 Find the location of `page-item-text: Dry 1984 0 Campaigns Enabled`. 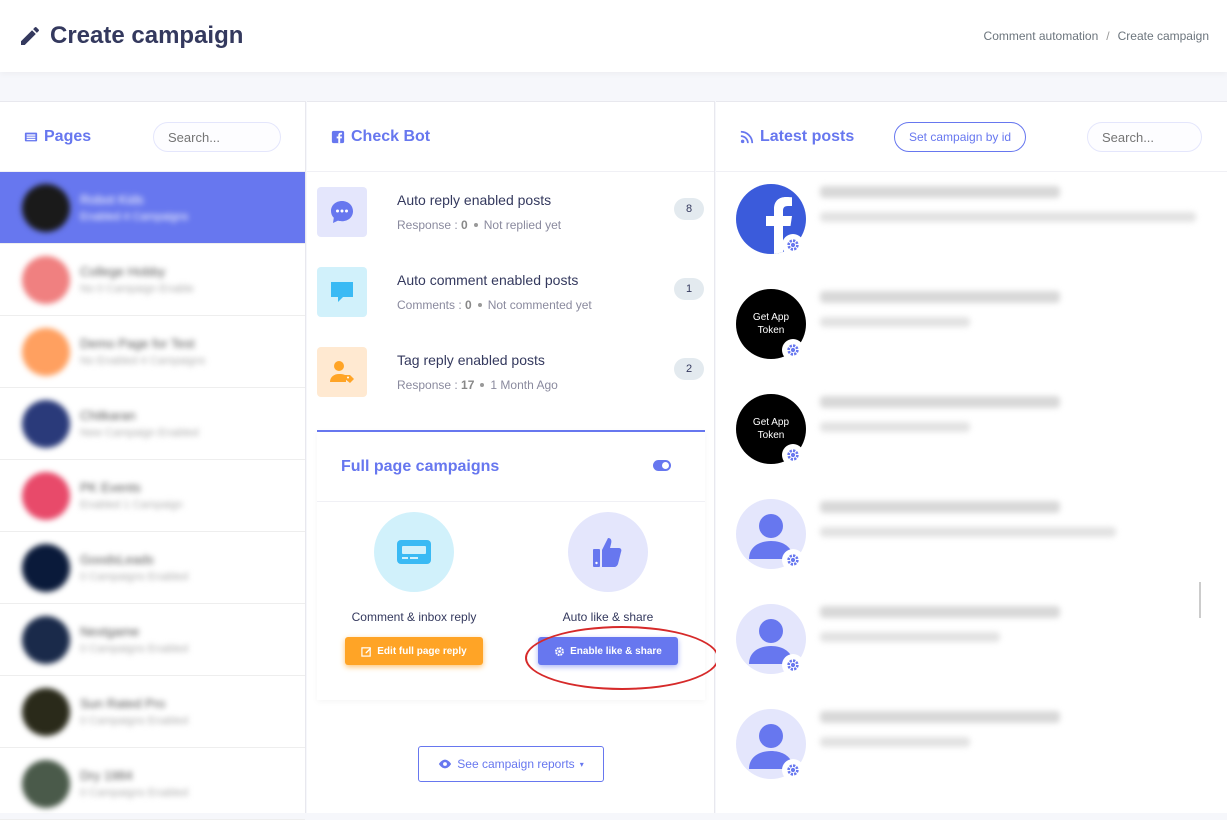

page-item-text: Dry 1984 0 Campaigns Enabled is located at coordinates (134, 783).